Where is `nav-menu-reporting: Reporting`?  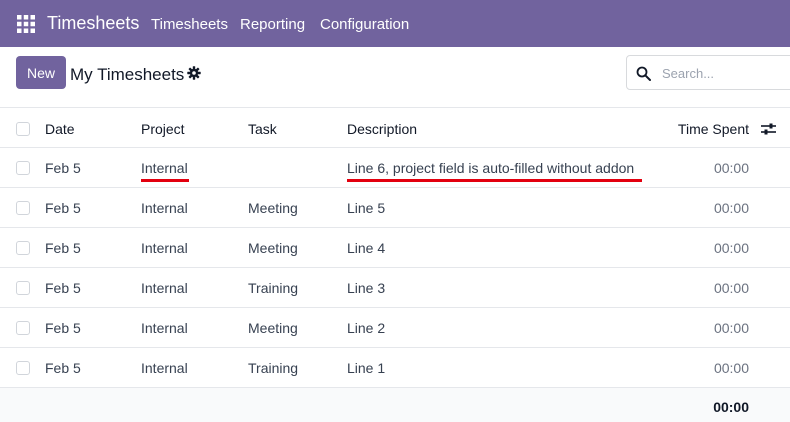
nav-menu-reporting: Reporting is located at coordinates (272, 24).